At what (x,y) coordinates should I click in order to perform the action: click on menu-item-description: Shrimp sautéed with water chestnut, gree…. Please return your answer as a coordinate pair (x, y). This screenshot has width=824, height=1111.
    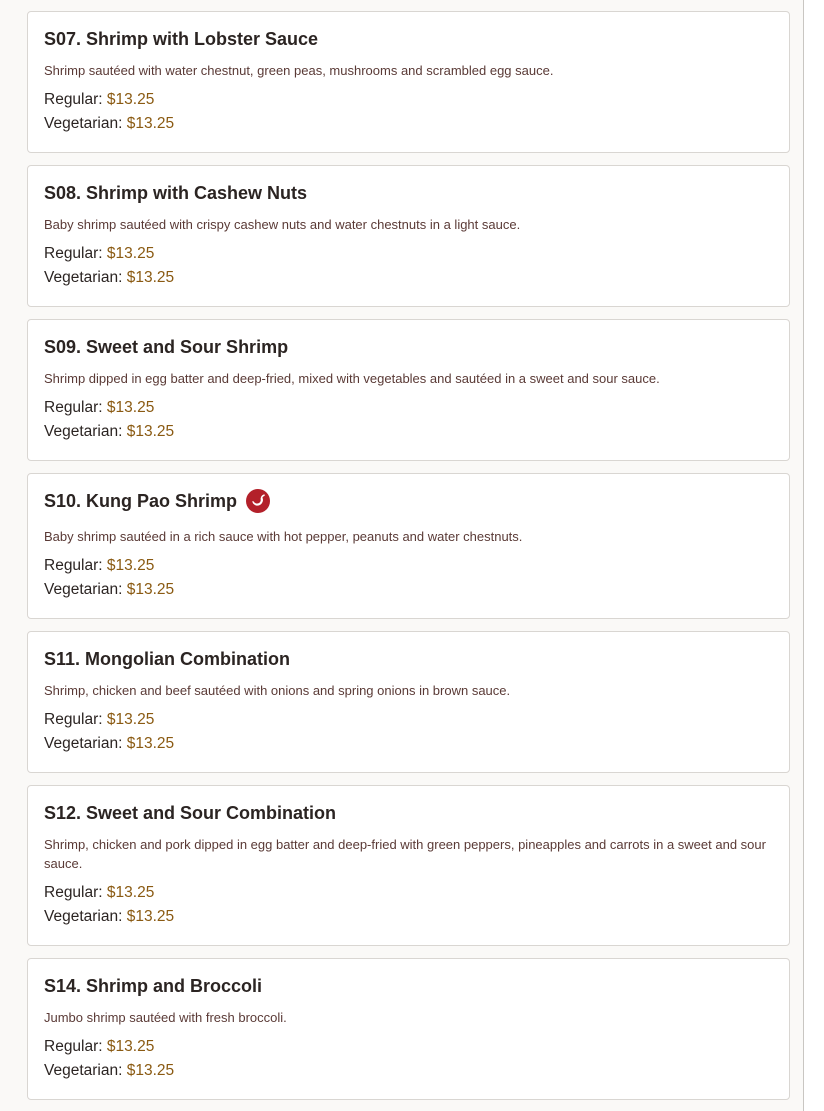
    Looking at the image, I should click on (299, 70).